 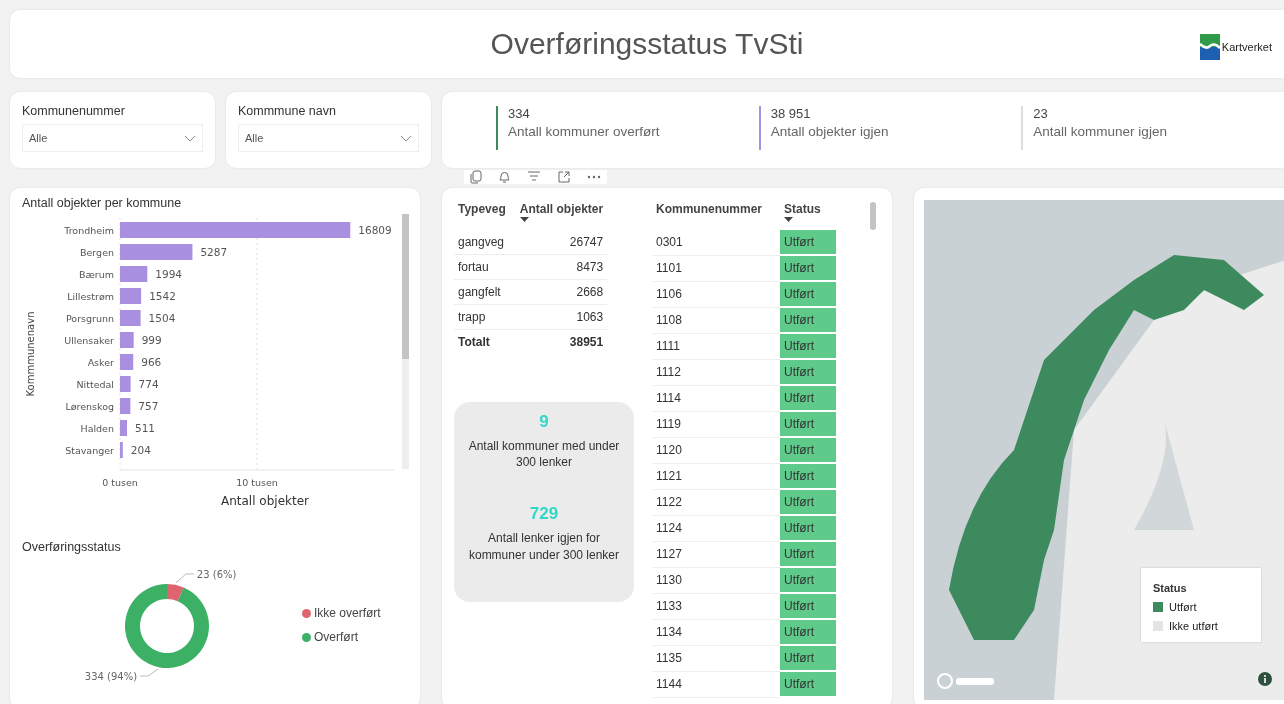 What do you see at coordinates (151, 362) in the screenshot?
I see `data-label: 966` at bounding box center [151, 362].